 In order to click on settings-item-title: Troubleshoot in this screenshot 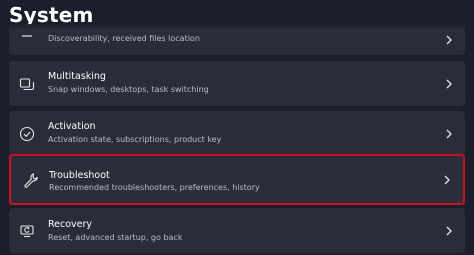, I will do `click(79, 175)`.